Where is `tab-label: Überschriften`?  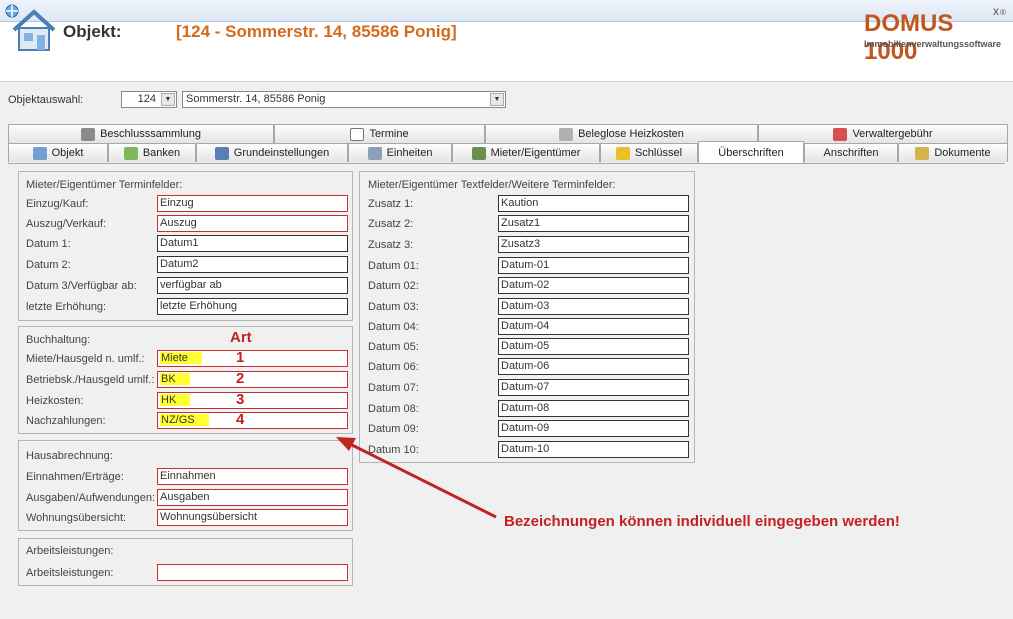
tab-label: Überschriften is located at coordinates (751, 152).